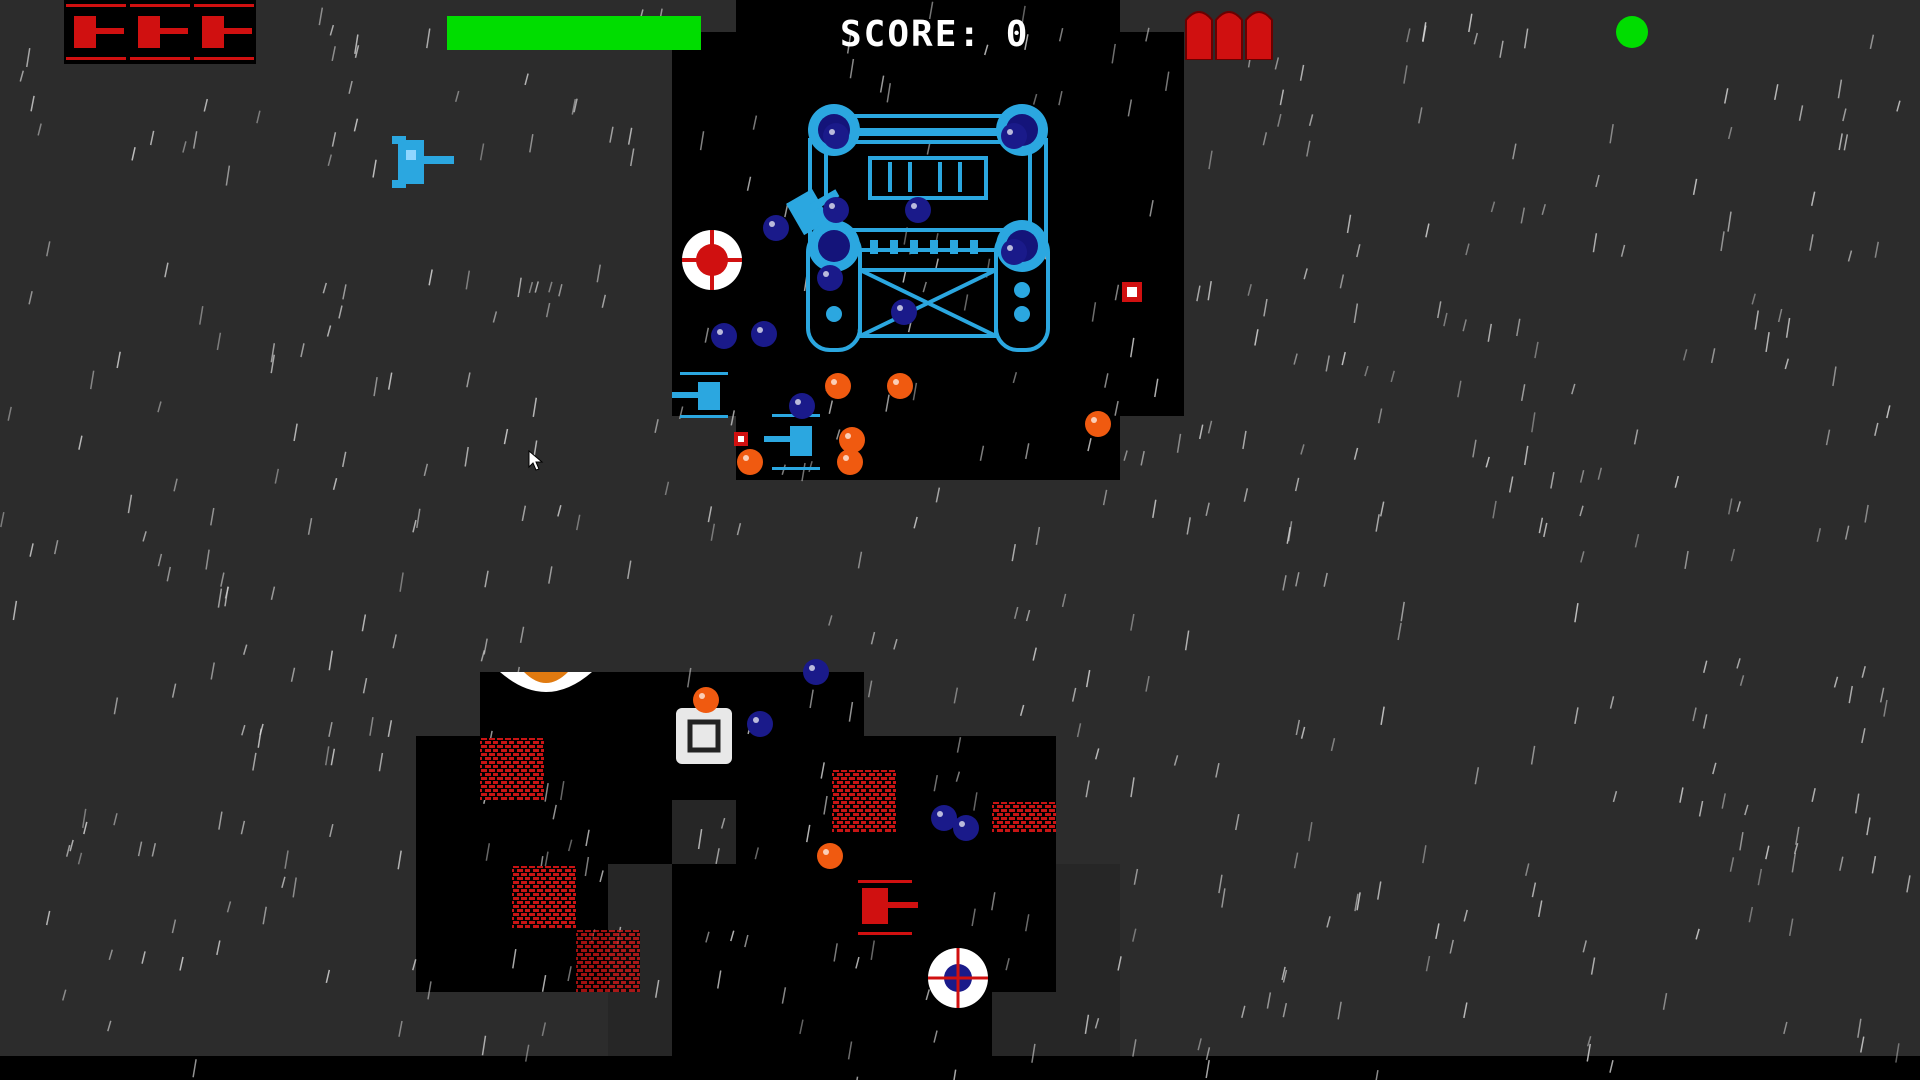  I want to click on ammo-indicator, so click(1229, 35).